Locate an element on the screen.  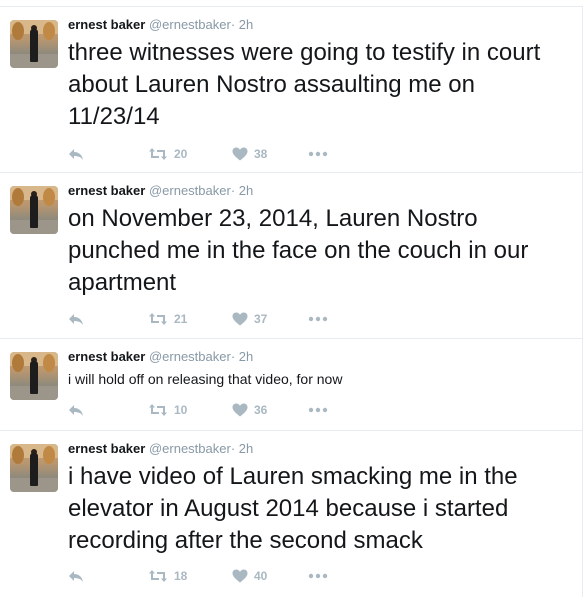
like-count: 38 is located at coordinates (261, 154).